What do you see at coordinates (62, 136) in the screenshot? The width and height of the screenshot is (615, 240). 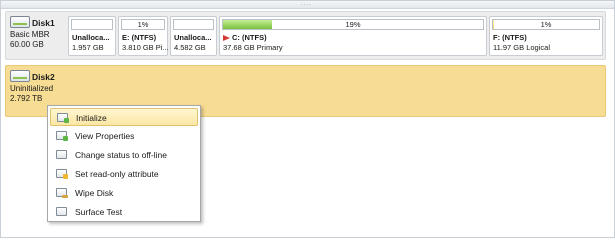 I see `properties-icon` at bounding box center [62, 136].